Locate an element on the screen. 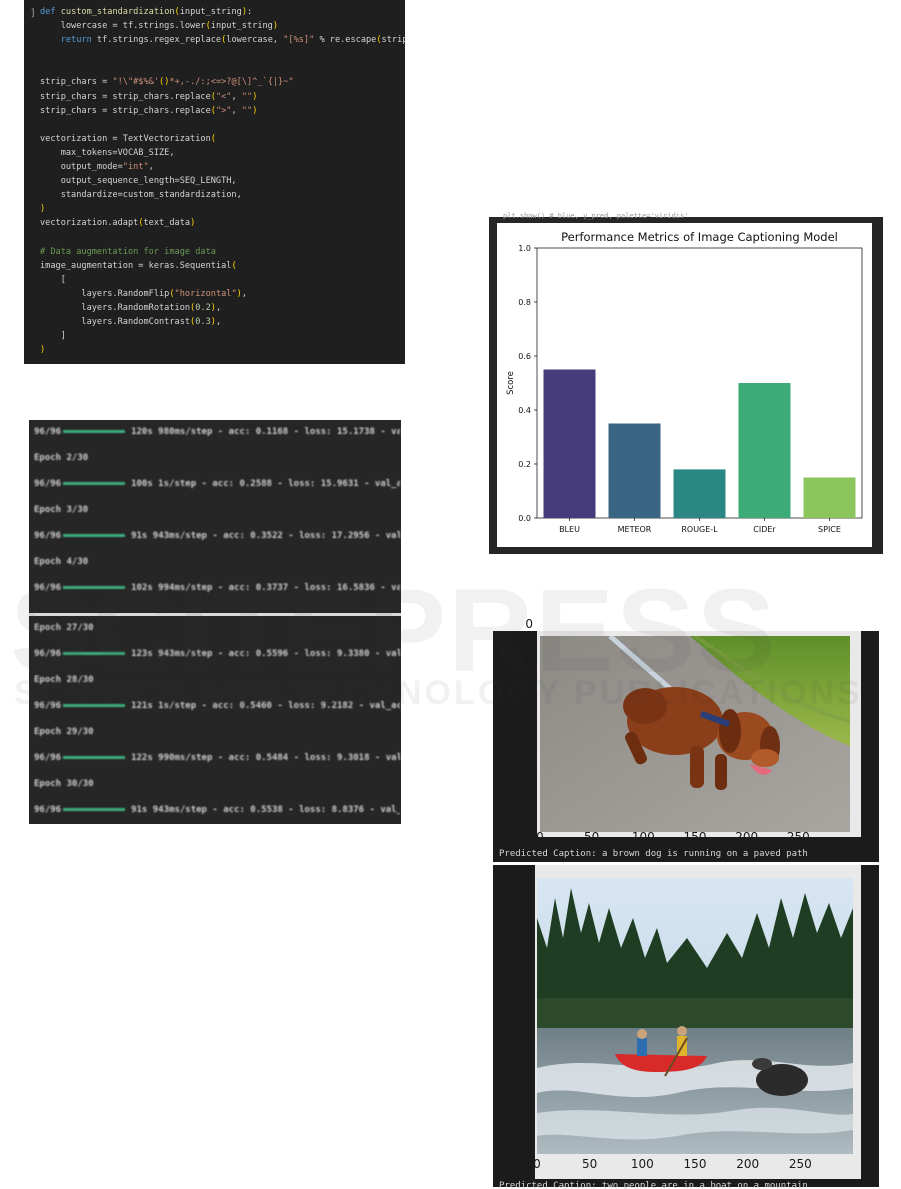 The width and height of the screenshot is (901, 1189). chart-x-tick-label: ROUGE-L is located at coordinates (699, 529).